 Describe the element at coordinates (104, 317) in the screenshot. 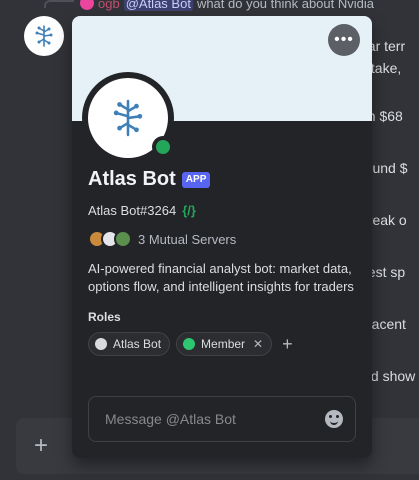

I see `roles-heading: Roles` at that location.